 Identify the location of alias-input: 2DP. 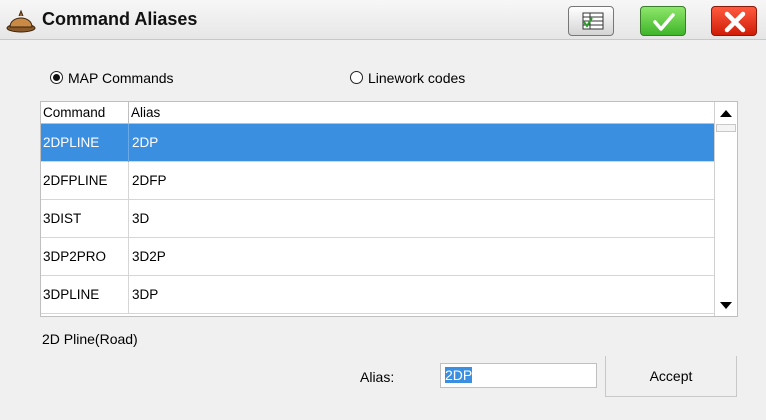
(518, 375).